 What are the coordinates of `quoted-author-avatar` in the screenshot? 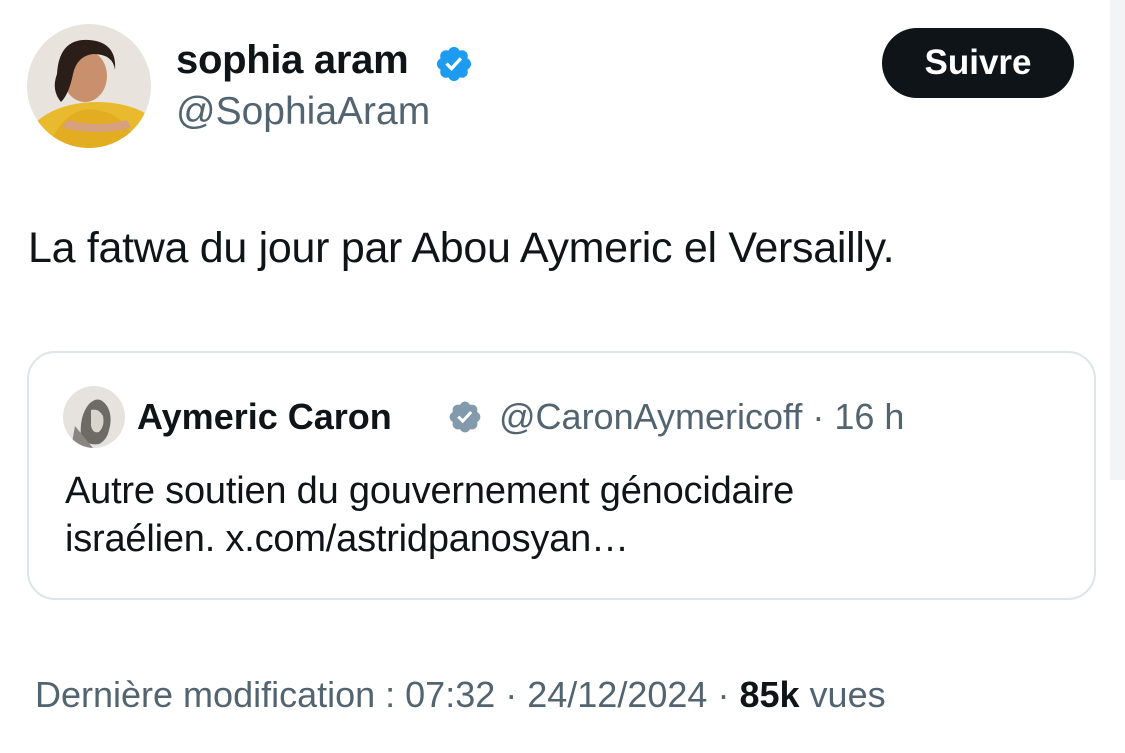 It's located at (94, 417).